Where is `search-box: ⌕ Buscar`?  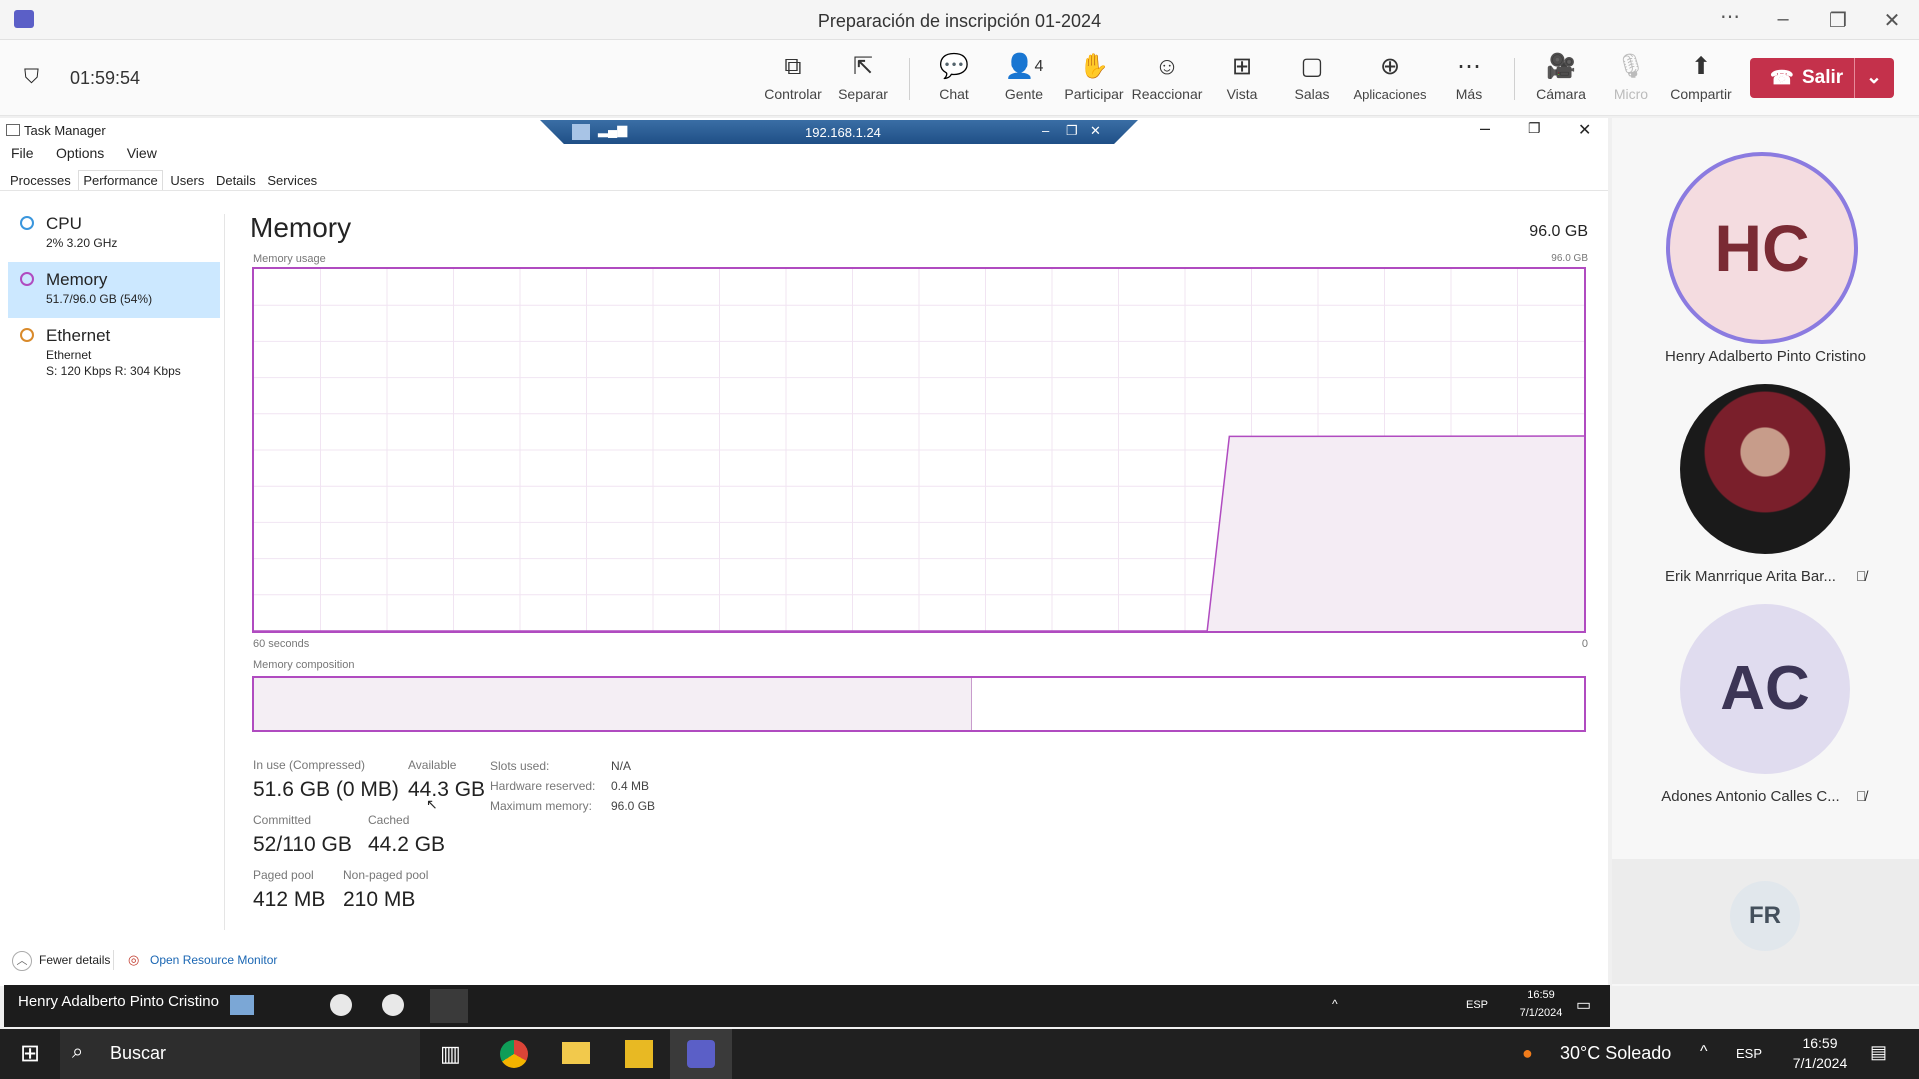
search-box: ⌕ Buscar is located at coordinates (240, 1054).